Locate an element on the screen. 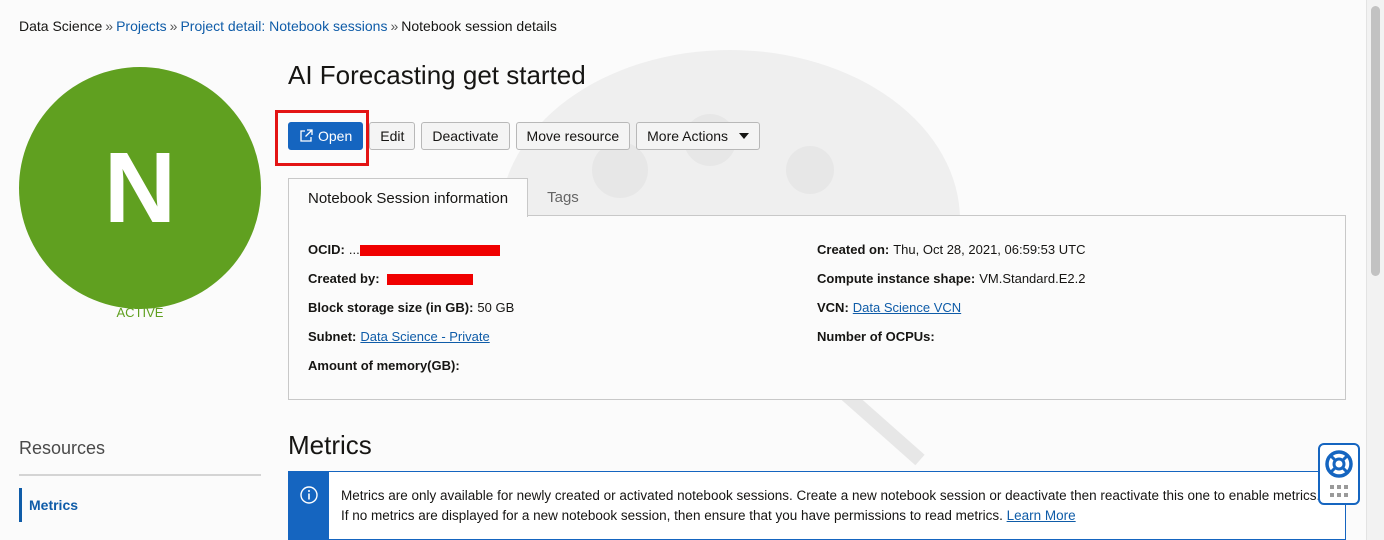 This screenshot has height=540, width=1384. created-on-value: Thu, Oct 28, 2021, 06:59:53 UTC is located at coordinates (989, 249).